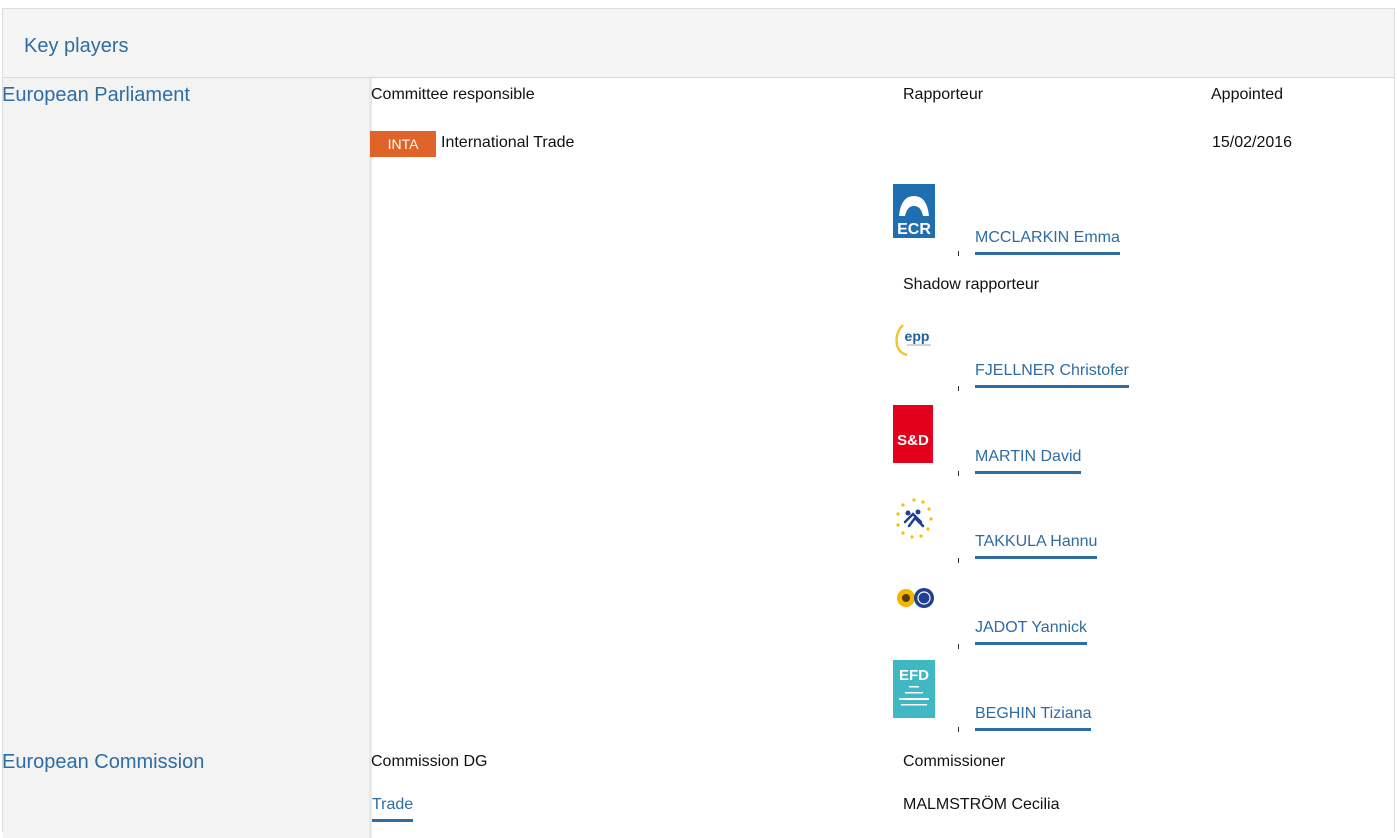  I want to click on svg-text: epp, so click(917, 336).